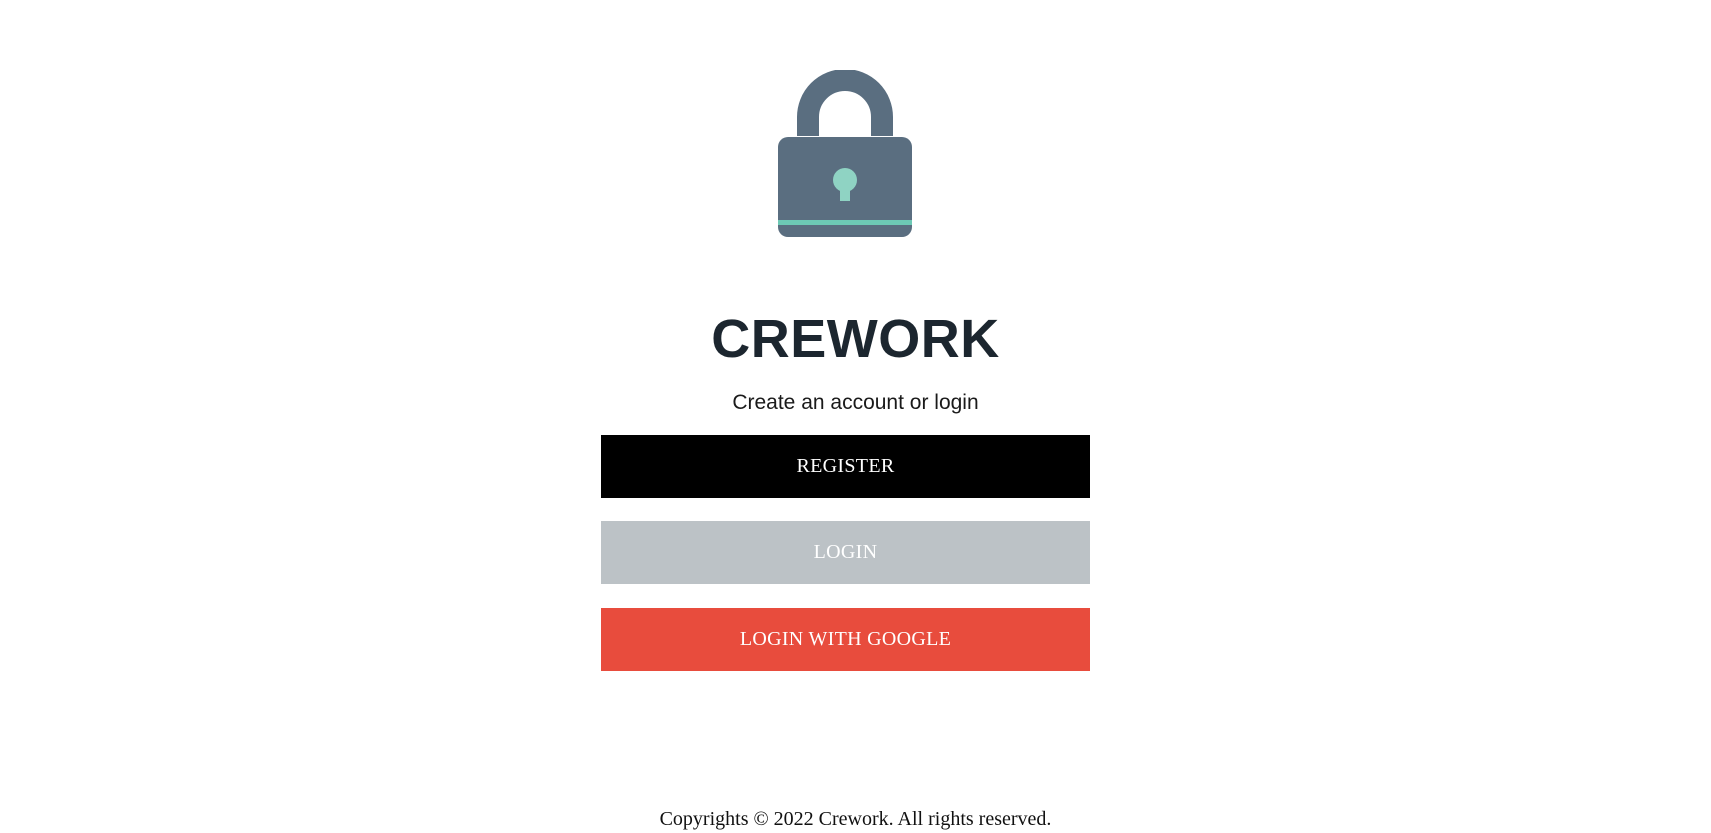 The image size is (1711, 833). What do you see at coordinates (855, 339) in the screenshot?
I see `app-title: CREWORK` at bounding box center [855, 339].